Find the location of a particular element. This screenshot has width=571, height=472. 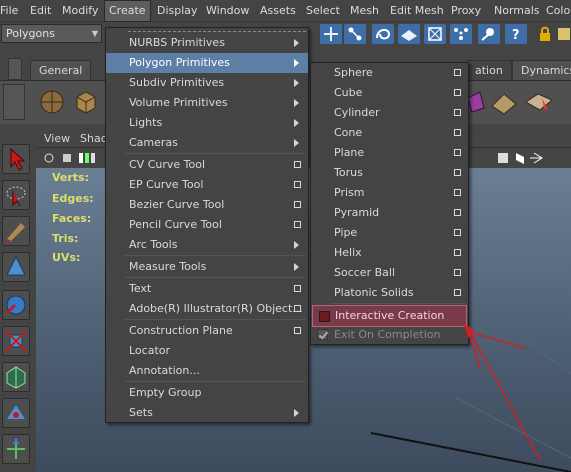

rotate-tool-icon is located at coordinates (16, 305).